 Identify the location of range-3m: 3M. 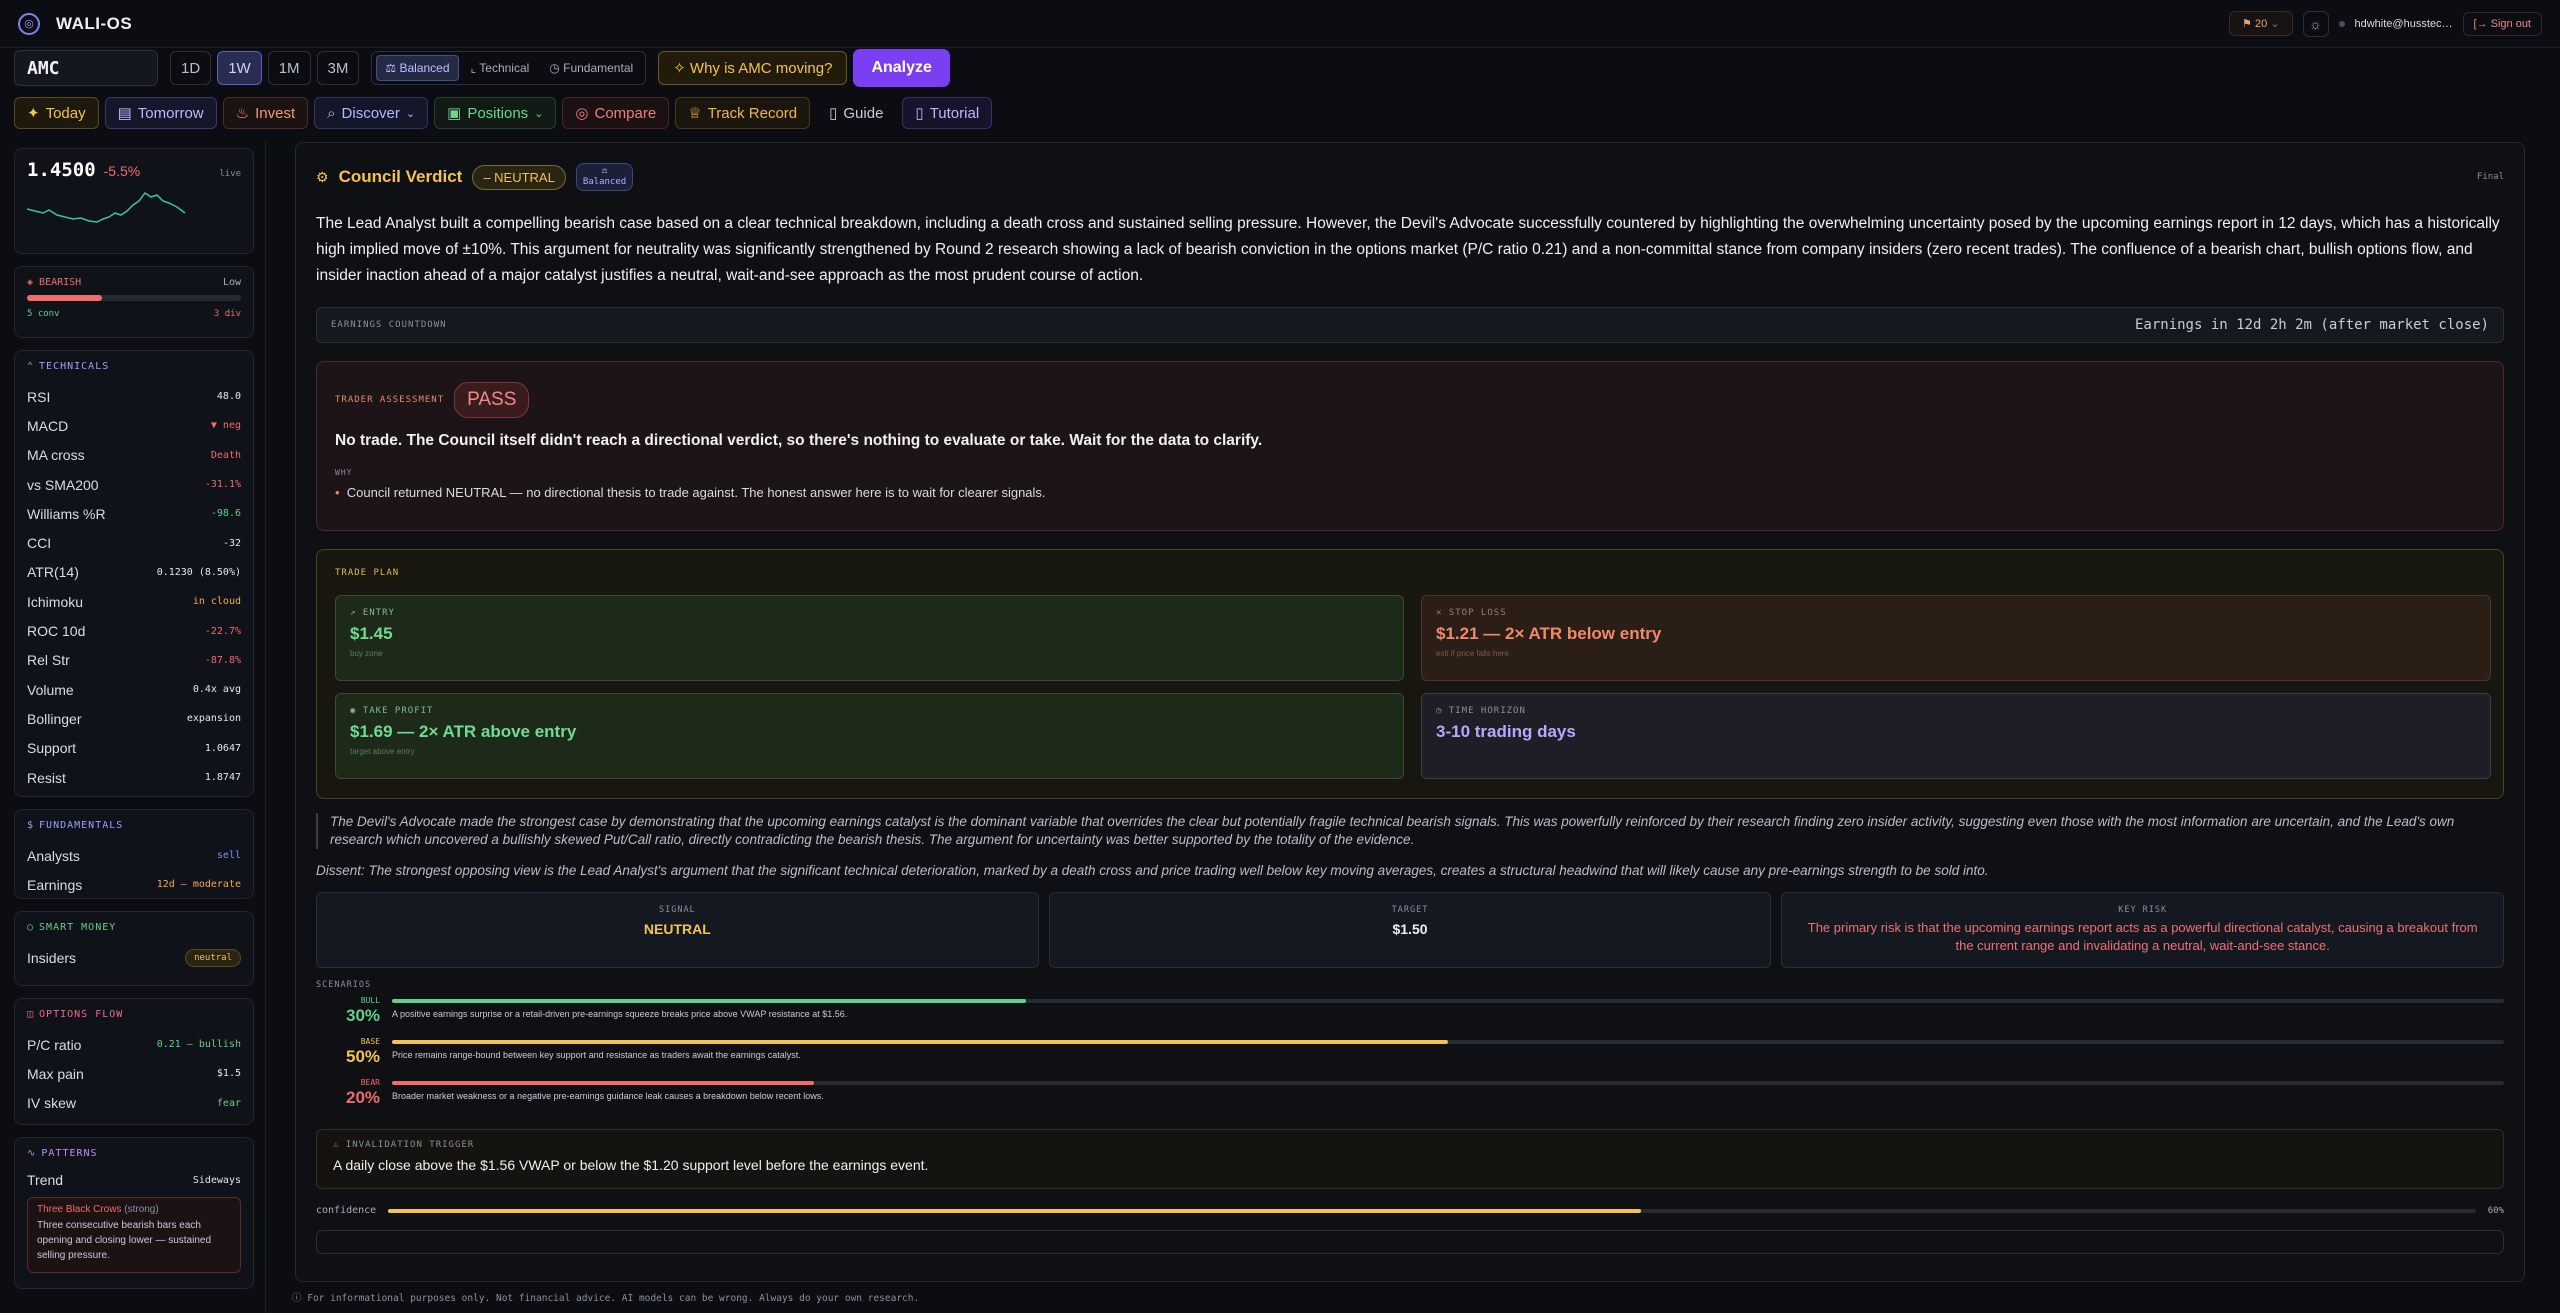
(338, 68).